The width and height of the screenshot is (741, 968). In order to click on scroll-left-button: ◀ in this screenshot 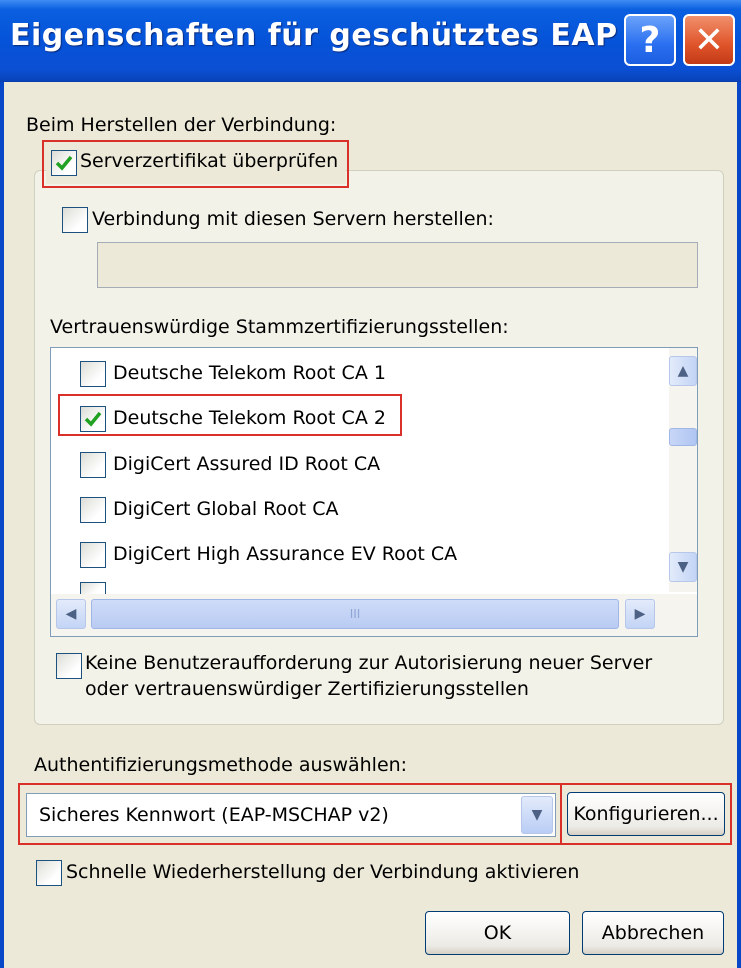, I will do `click(71, 614)`.